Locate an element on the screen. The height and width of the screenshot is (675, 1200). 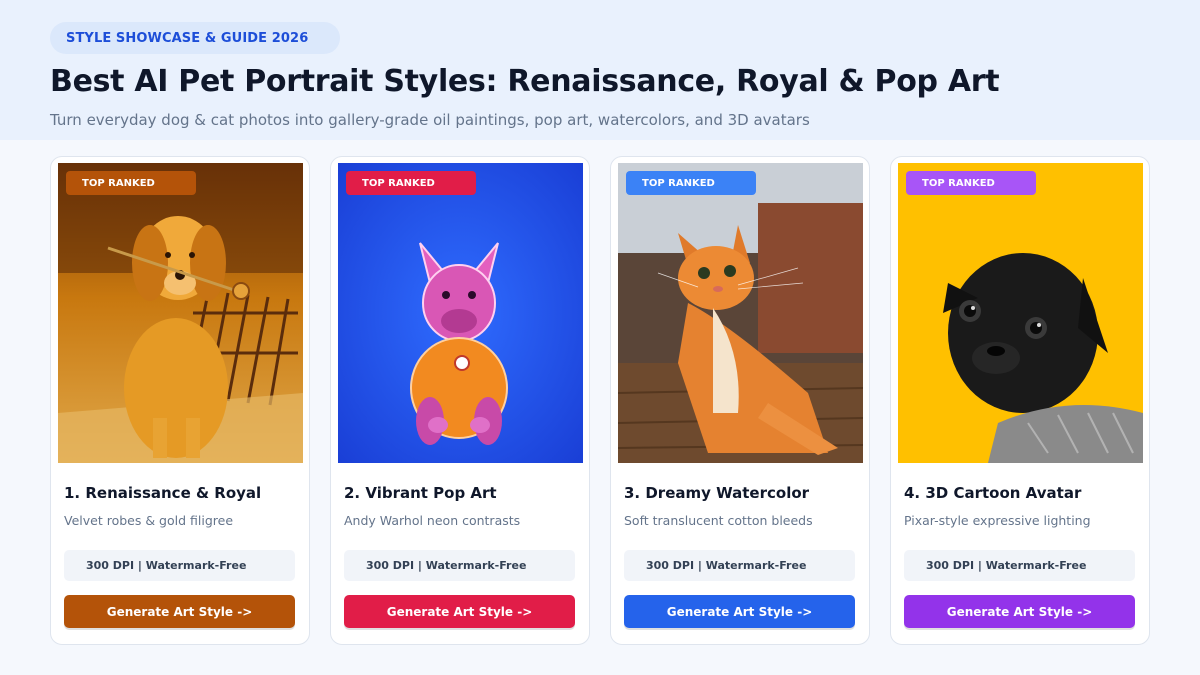
card-title: 2. Vibrant Pop Art is located at coordinates (420, 493).